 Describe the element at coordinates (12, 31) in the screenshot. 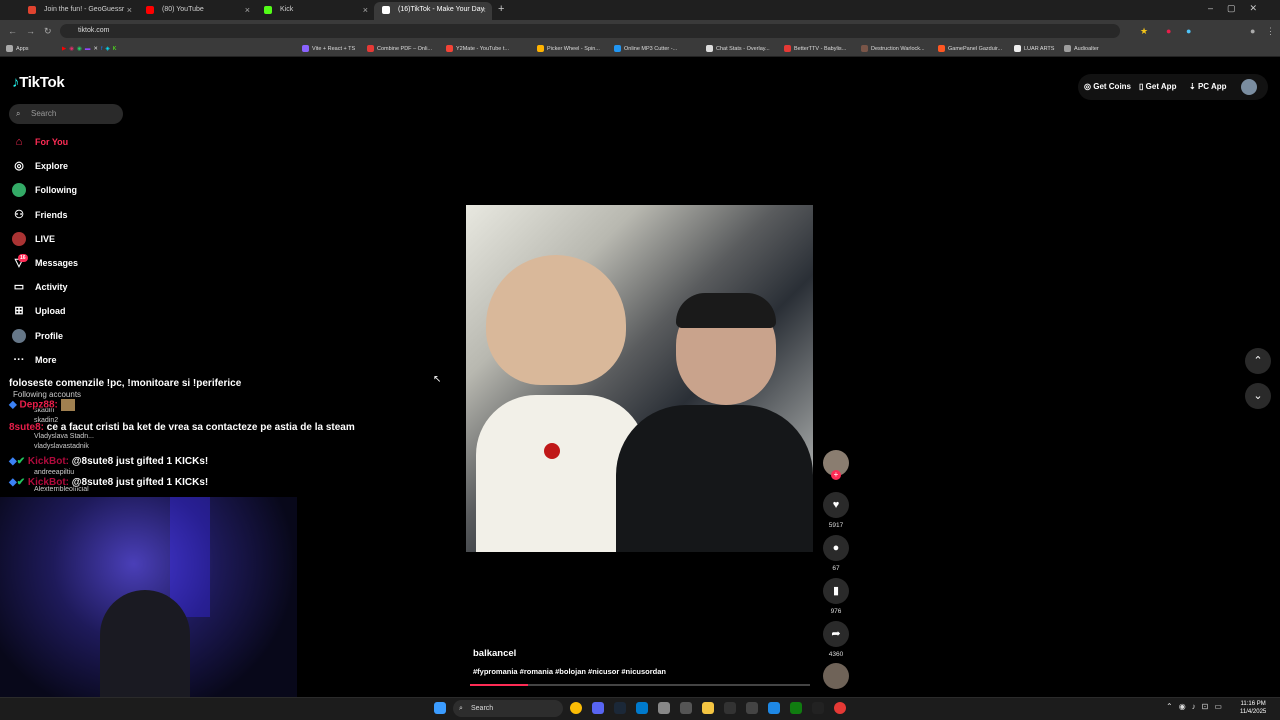

I see `back-icon: ←` at that location.